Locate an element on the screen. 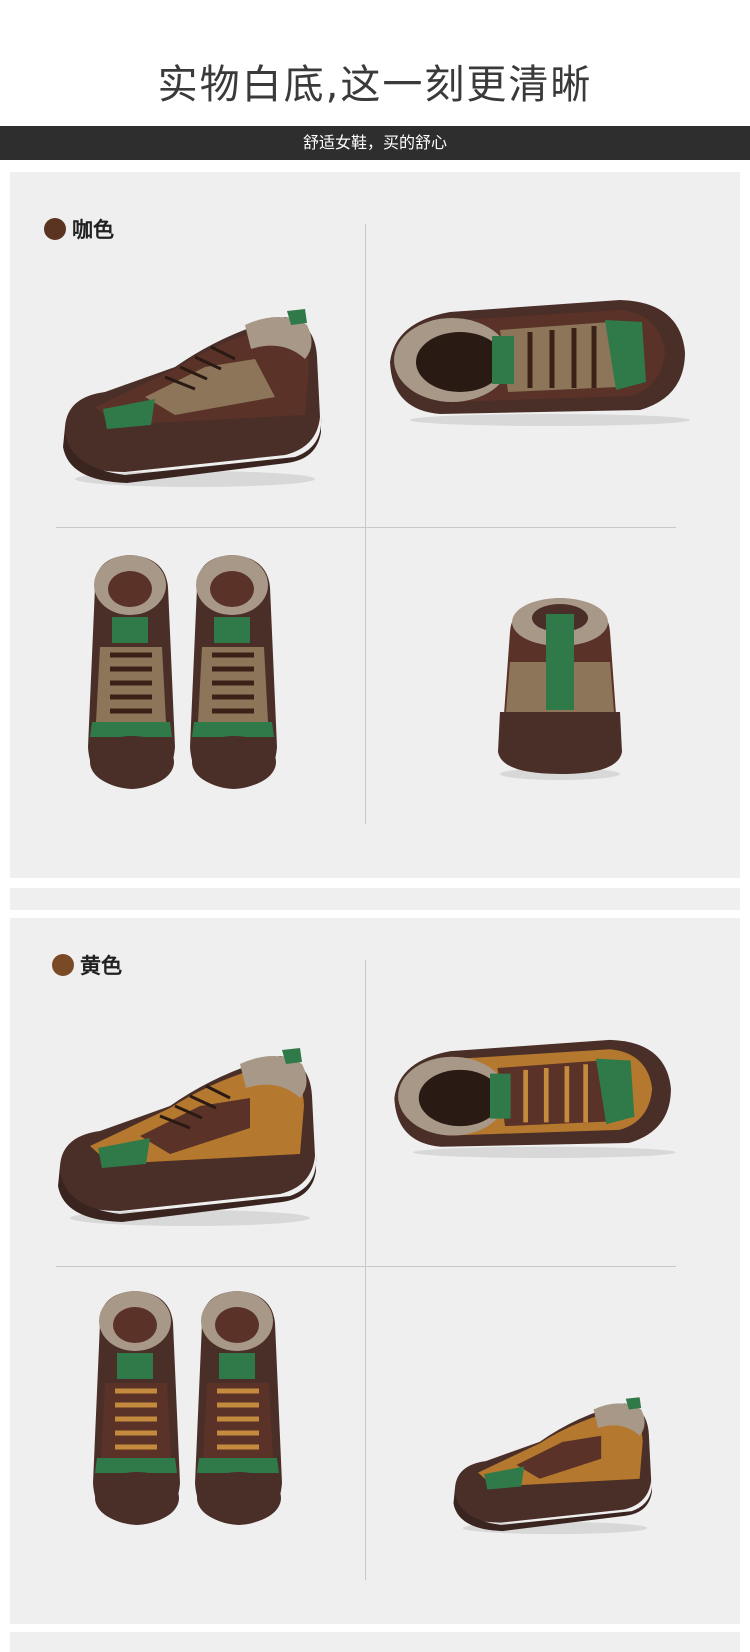  shoe-image-yellow-side-right is located at coordinates (553, 1466).